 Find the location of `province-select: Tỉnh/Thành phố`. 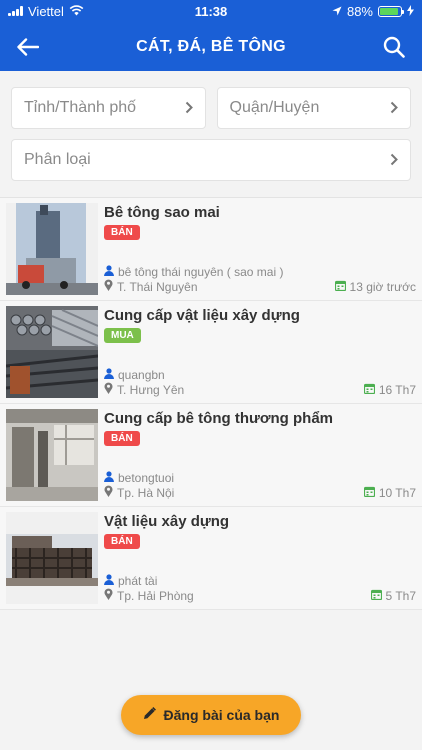

province-select: Tỉnh/Thành phố is located at coordinates (108, 108).